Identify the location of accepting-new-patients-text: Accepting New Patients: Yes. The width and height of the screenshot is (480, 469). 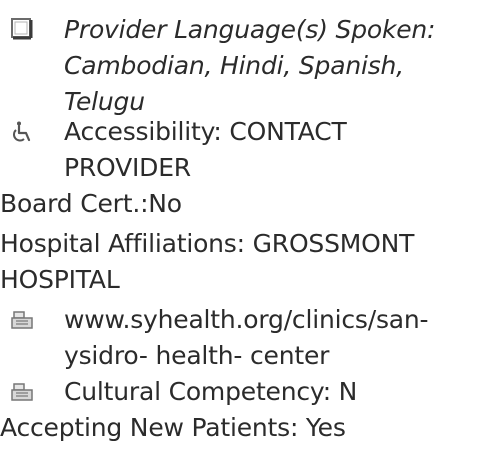
(173, 427).